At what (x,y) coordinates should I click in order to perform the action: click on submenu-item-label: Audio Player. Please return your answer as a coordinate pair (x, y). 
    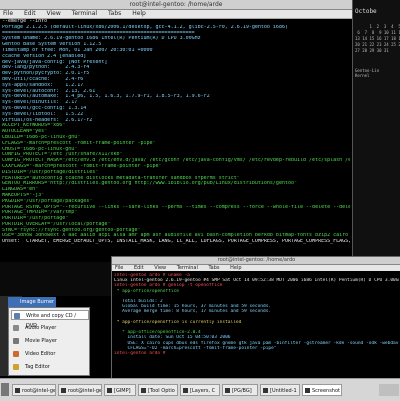
    Looking at the image, I should click on (41, 328).